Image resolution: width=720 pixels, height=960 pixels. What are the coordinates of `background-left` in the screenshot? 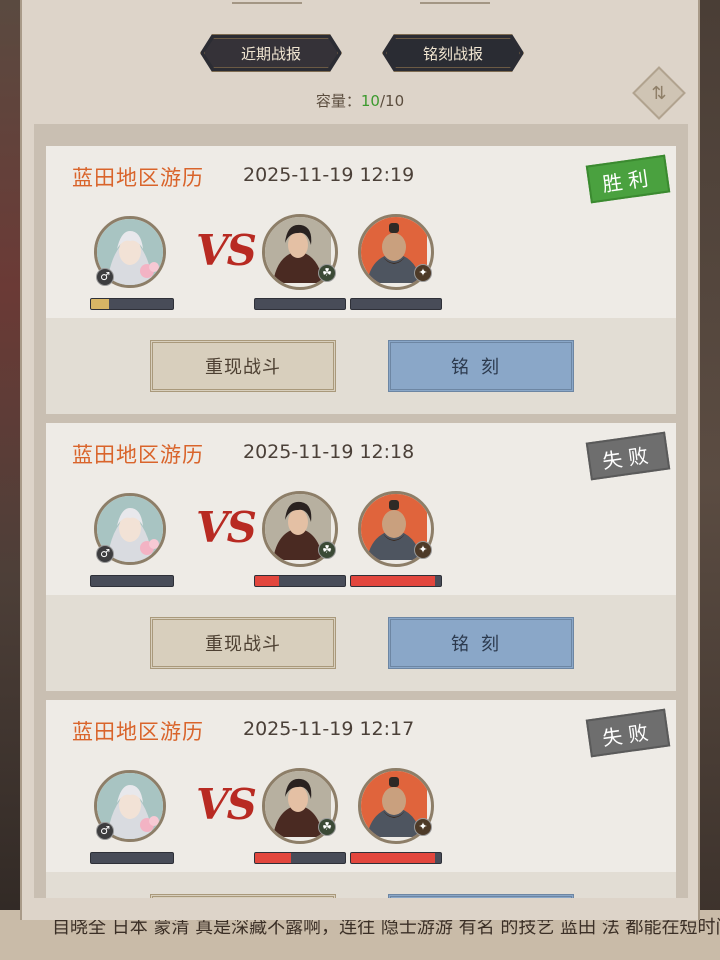 It's located at (11, 480).